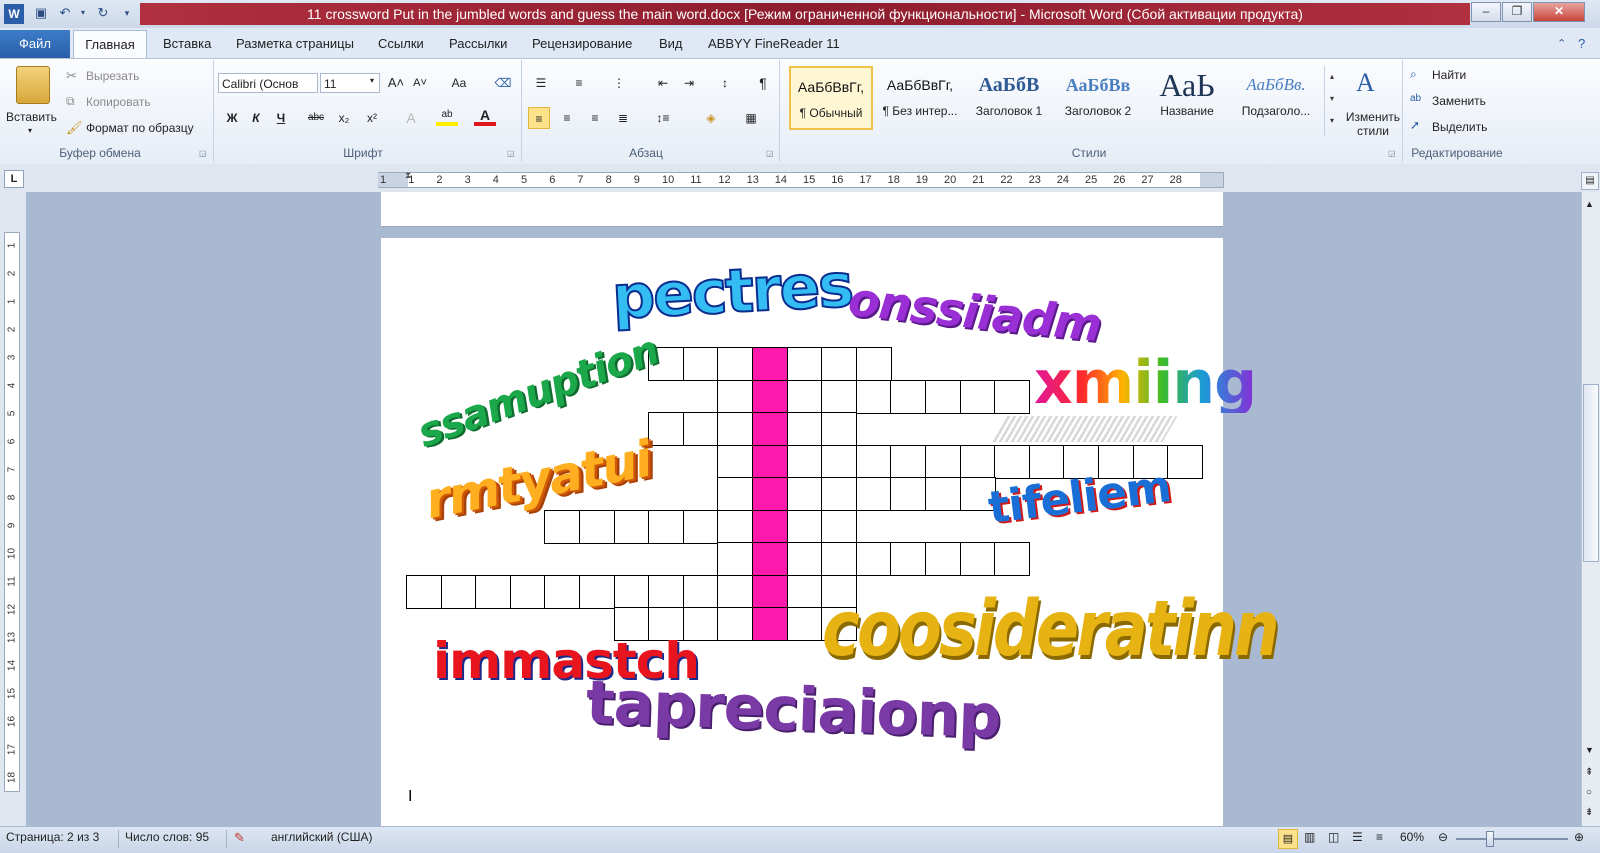  What do you see at coordinates (1589, 792) in the screenshot?
I see `select-browse-object-icon: ○` at bounding box center [1589, 792].